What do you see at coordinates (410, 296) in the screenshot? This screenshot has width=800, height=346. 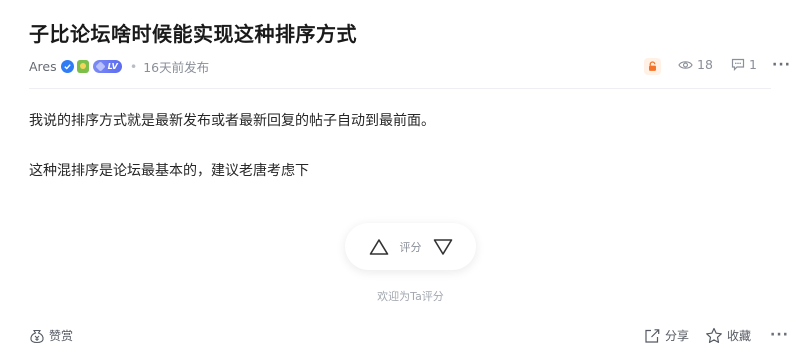 I see `rating-invite-text: 欢迎为Ta评分` at bounding box center [410, 296].